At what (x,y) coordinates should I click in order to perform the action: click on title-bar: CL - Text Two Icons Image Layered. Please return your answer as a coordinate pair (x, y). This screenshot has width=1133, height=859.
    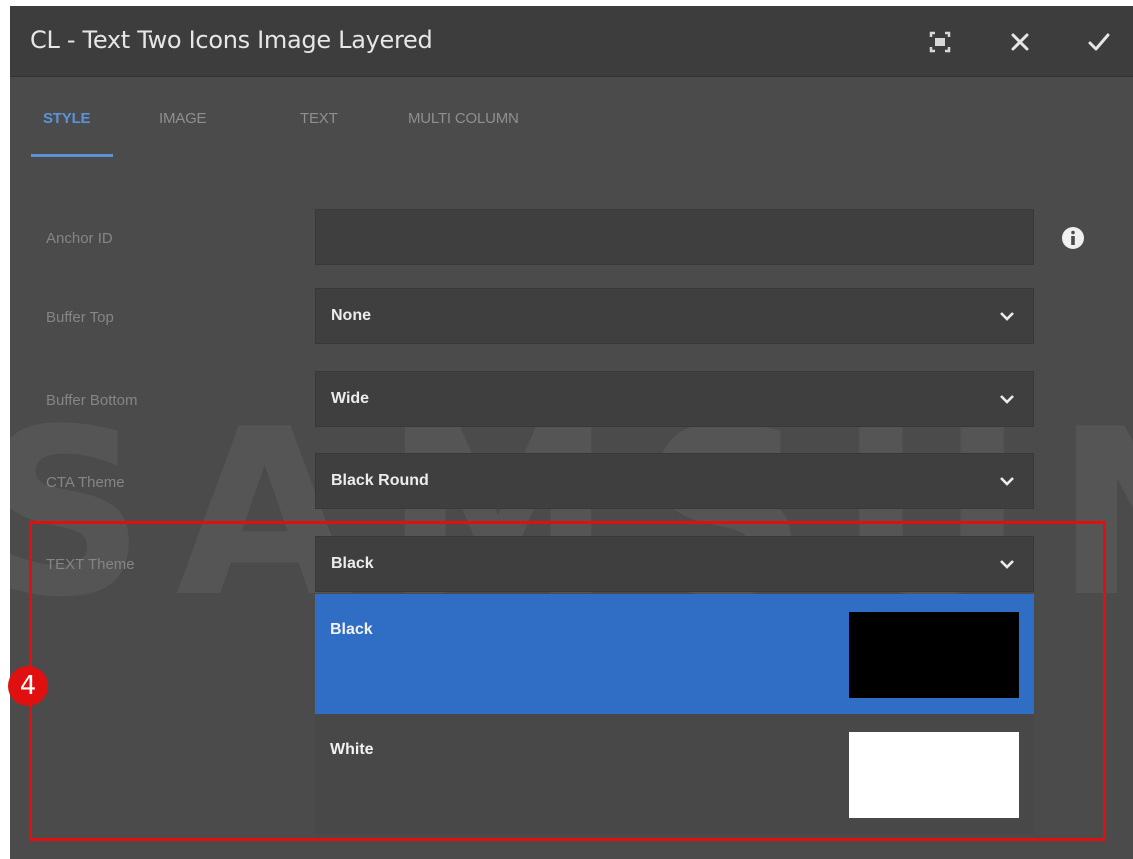
    Looking at the image, I should click on (571, 41).